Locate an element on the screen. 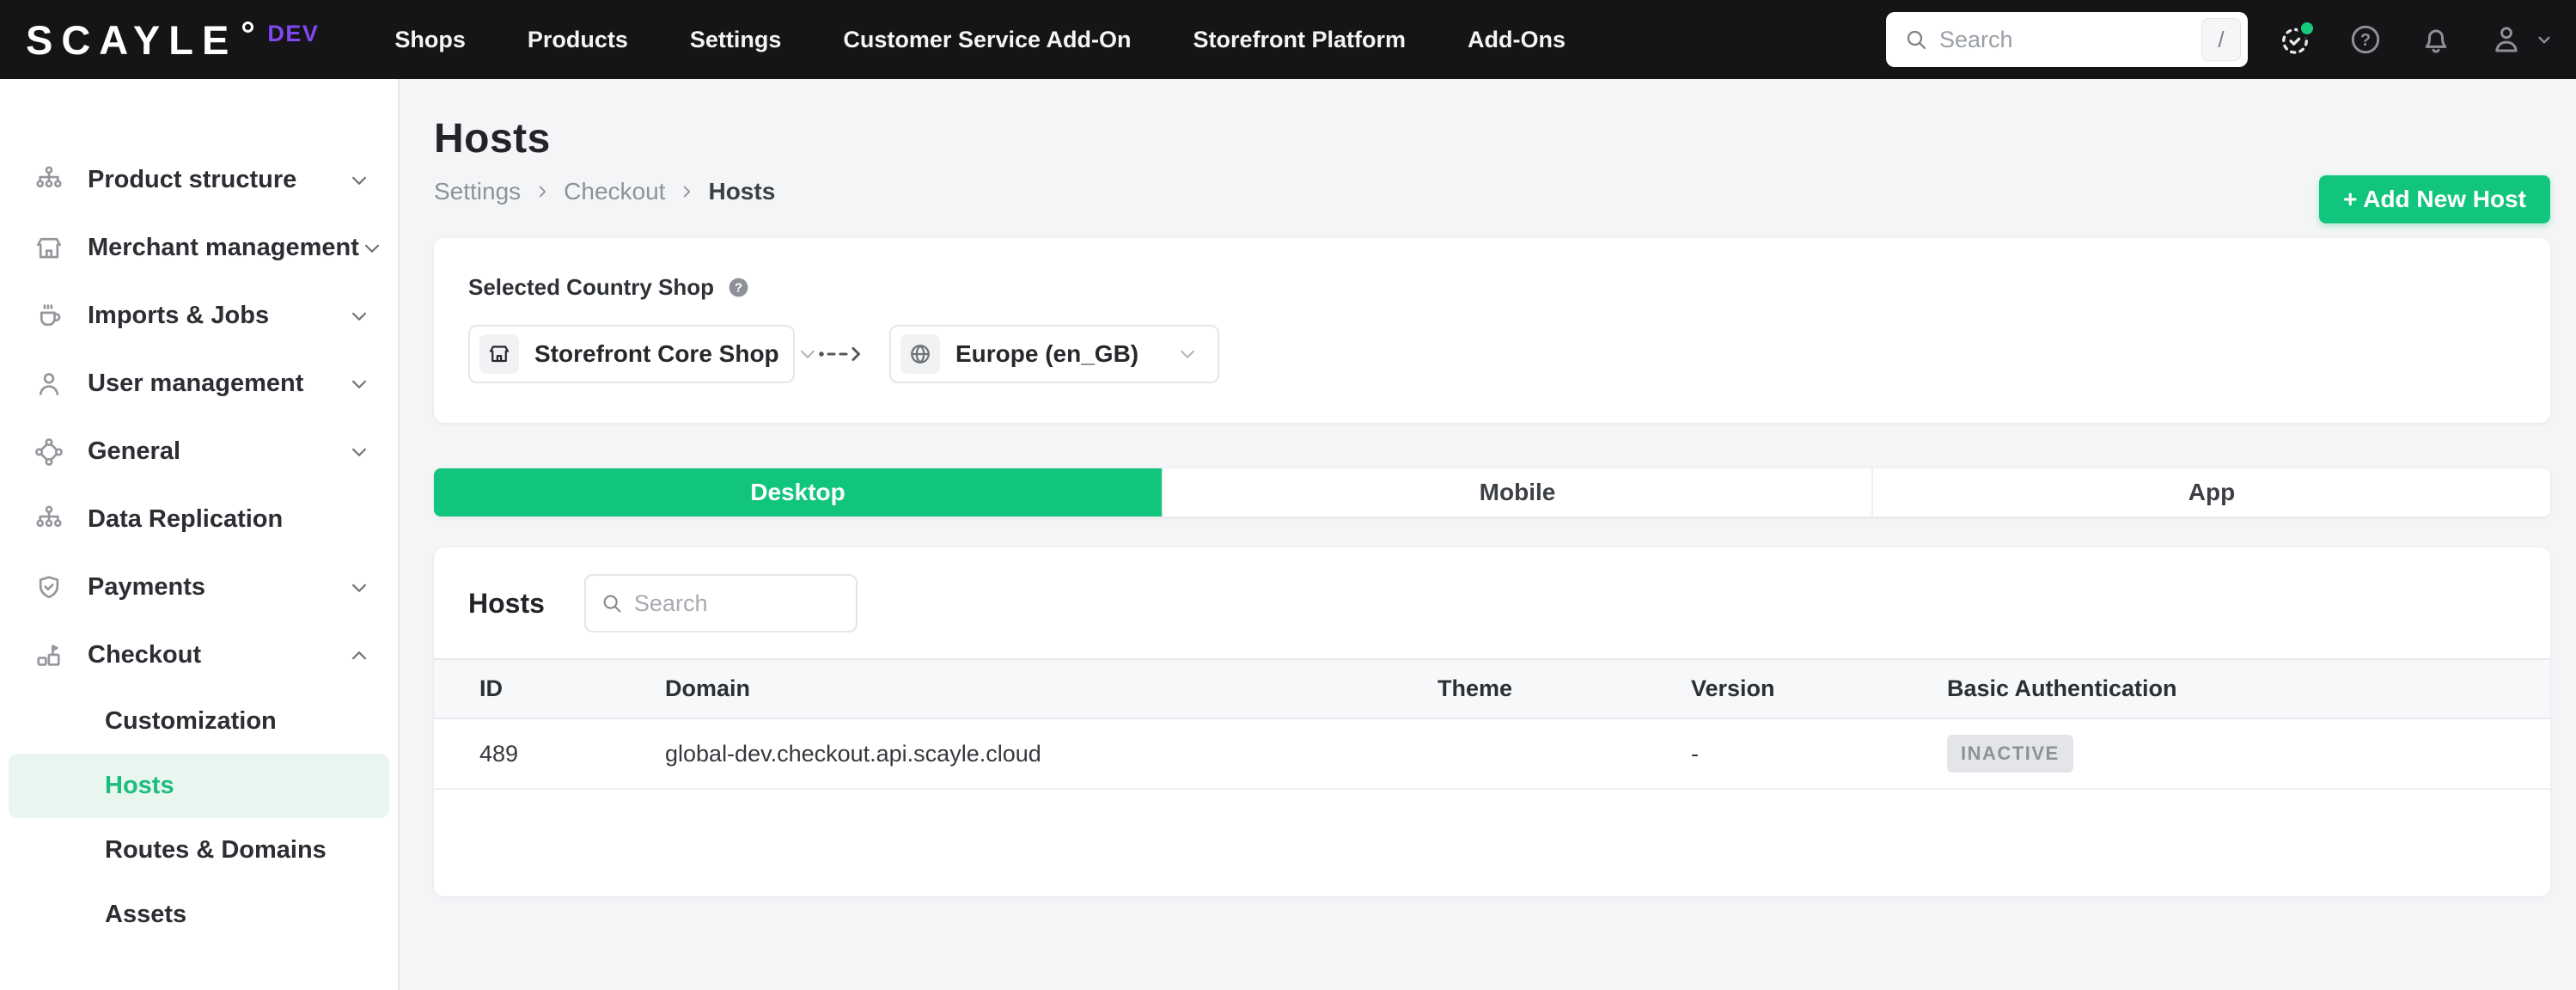 The image size is (2576, 990). nodes-icon is located at coordinates (49, 452).